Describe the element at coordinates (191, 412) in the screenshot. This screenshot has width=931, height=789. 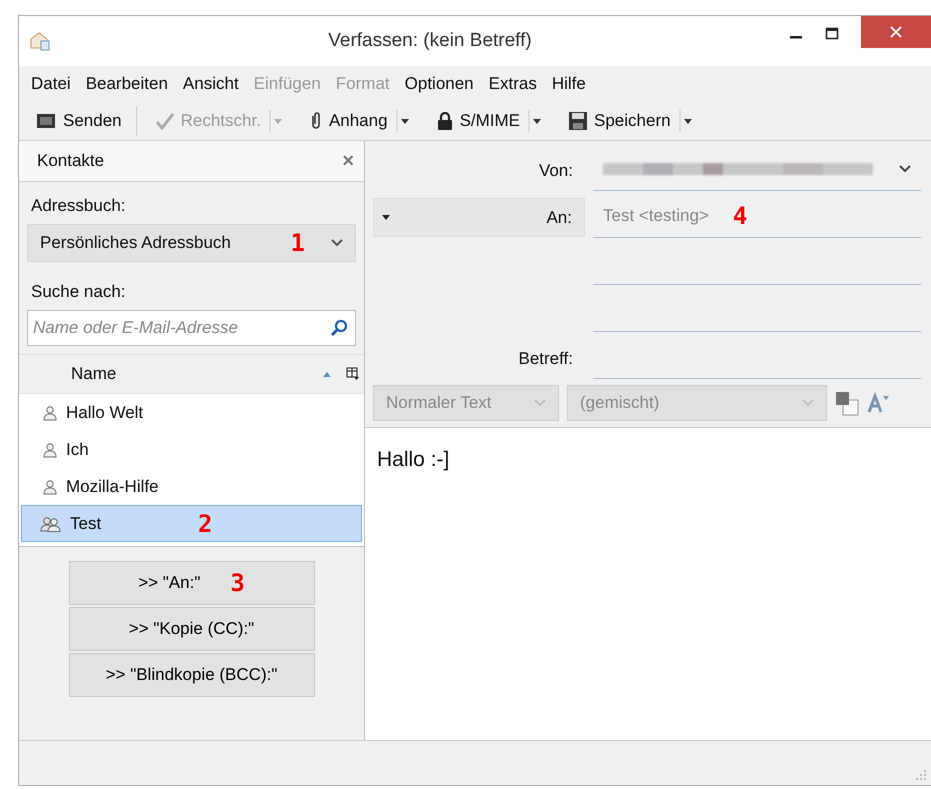
I see `contact-item: Hallo Welt` at that location.